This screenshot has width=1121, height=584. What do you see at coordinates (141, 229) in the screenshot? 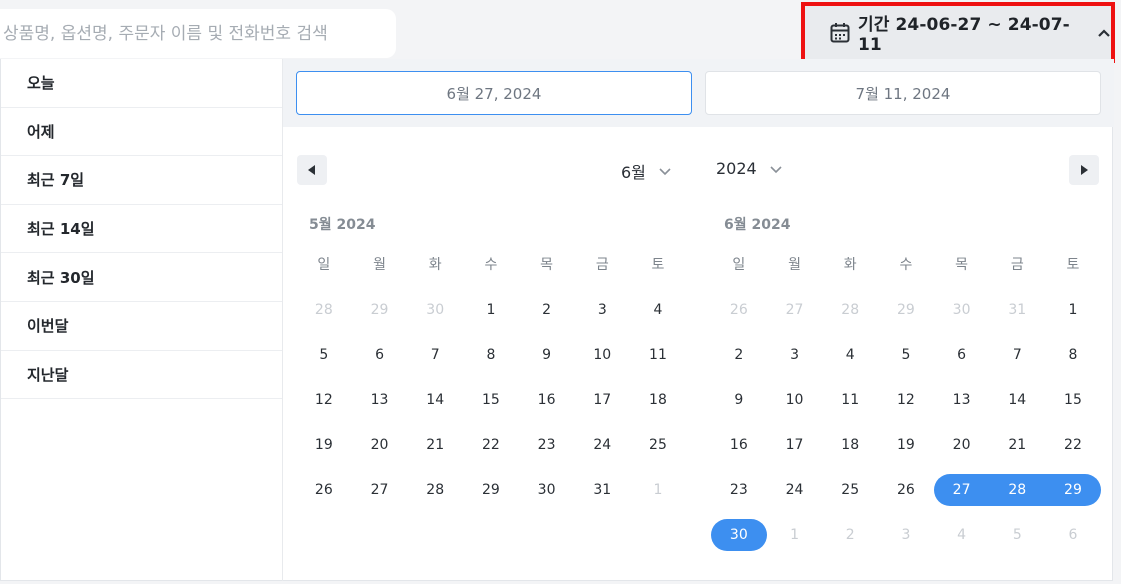
I see `preset-last-14-days: 최근 14일` at bounding box center [141, 229].